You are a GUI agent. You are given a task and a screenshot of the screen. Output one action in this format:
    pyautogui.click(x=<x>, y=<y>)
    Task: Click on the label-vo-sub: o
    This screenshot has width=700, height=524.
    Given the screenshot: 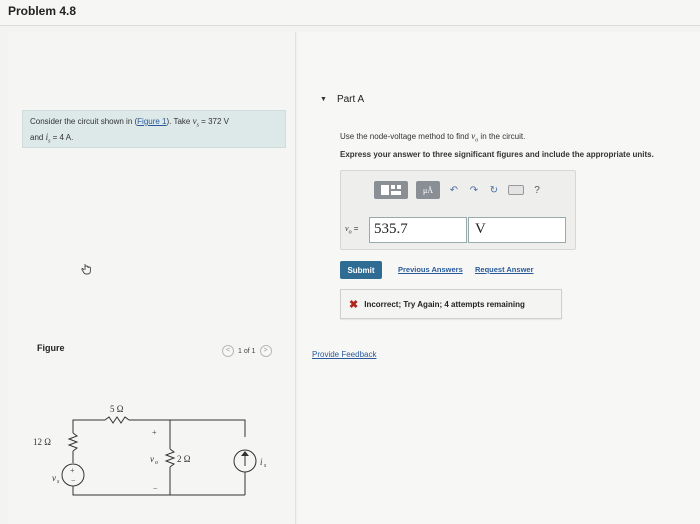 What is the action you would take?
    pyautogui.click(x=156, y=463)
    